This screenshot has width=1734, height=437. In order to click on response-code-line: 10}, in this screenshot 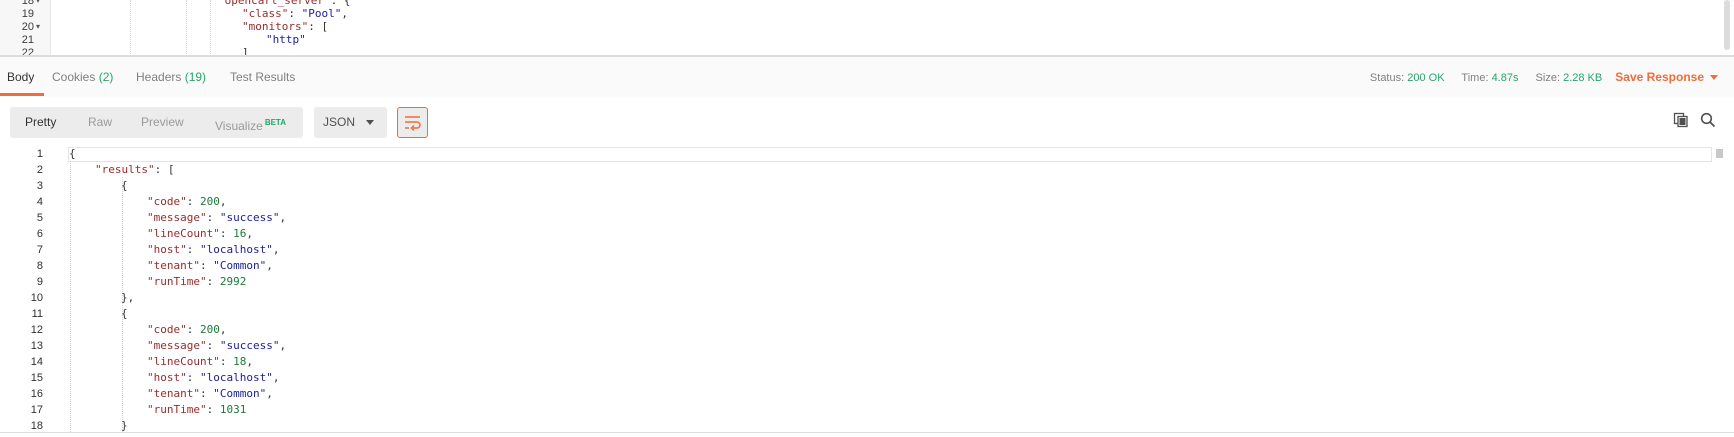, I will do `click(850, 298)`.